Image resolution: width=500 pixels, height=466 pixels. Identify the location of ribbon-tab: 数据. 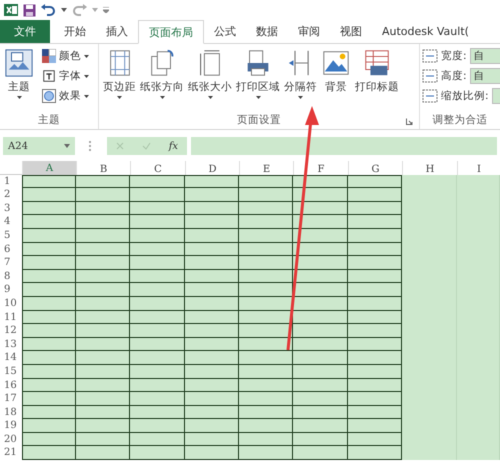
(267, 31).